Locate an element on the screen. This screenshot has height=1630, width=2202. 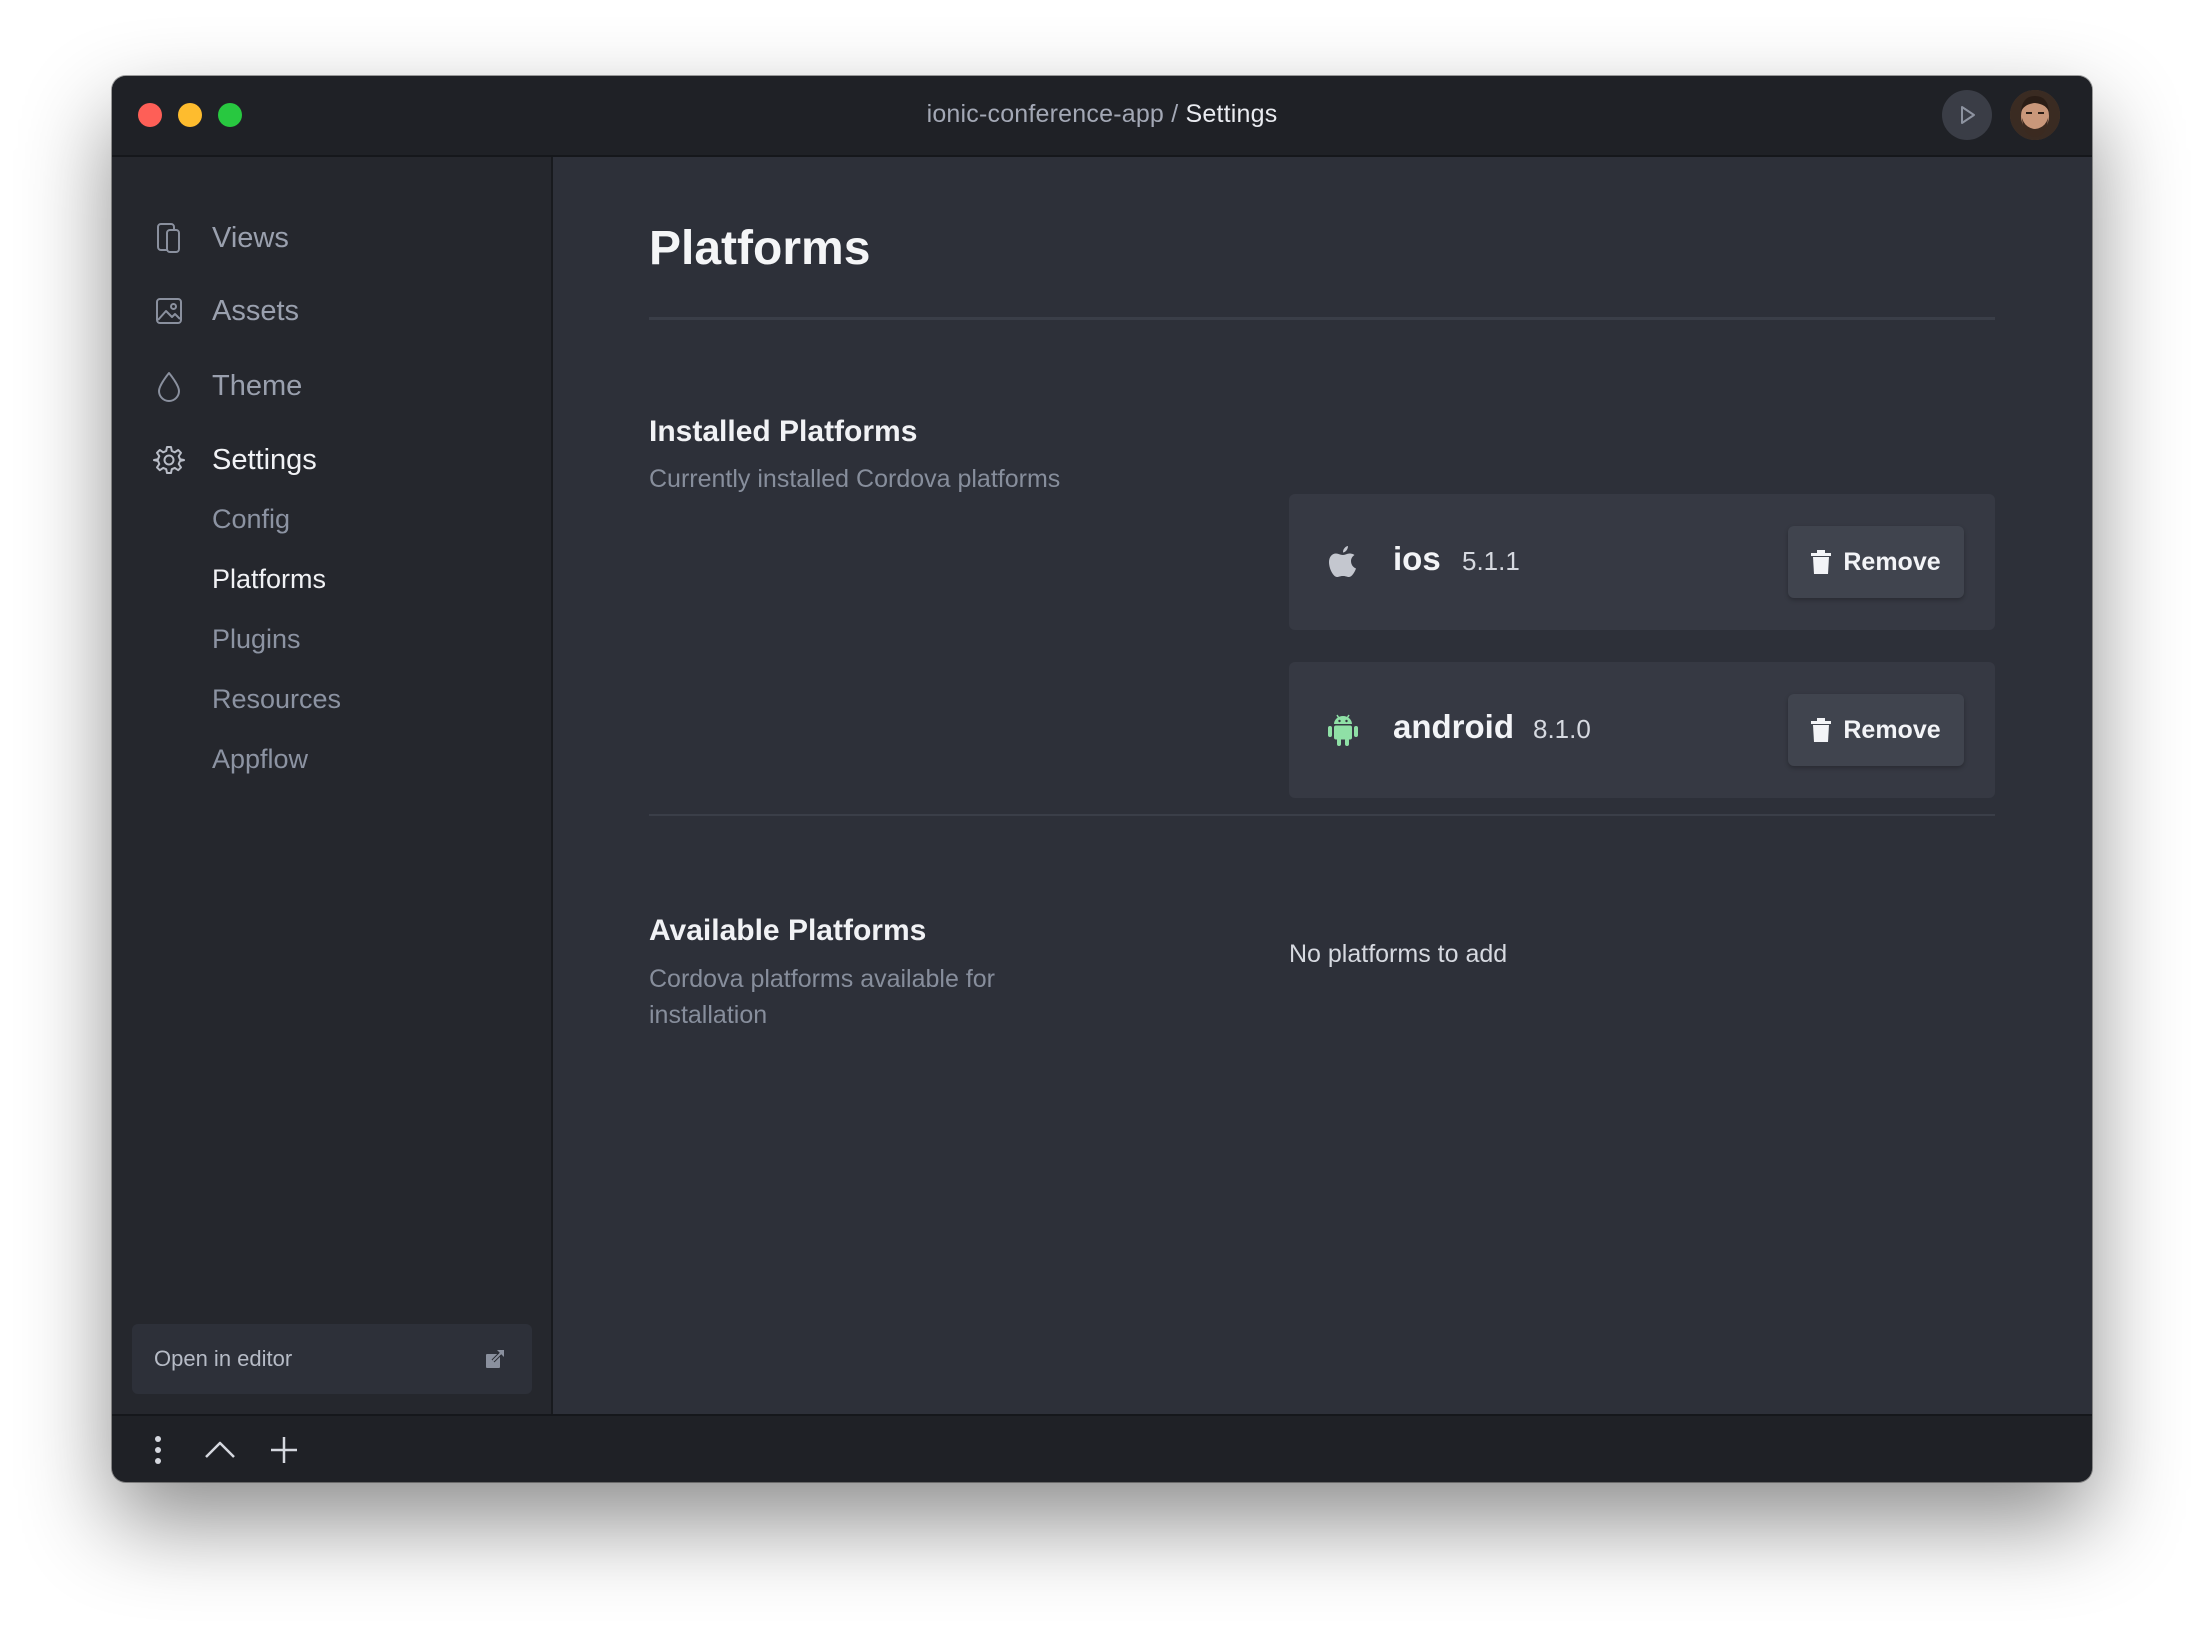
vertical-dots-icon is located at coordinates (158, 1450).